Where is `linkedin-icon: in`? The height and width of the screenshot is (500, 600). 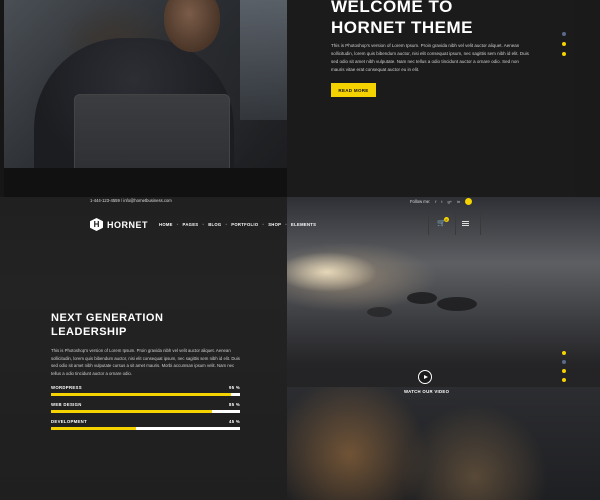
linkedin-icon: in is located at coordinates (458, 201).